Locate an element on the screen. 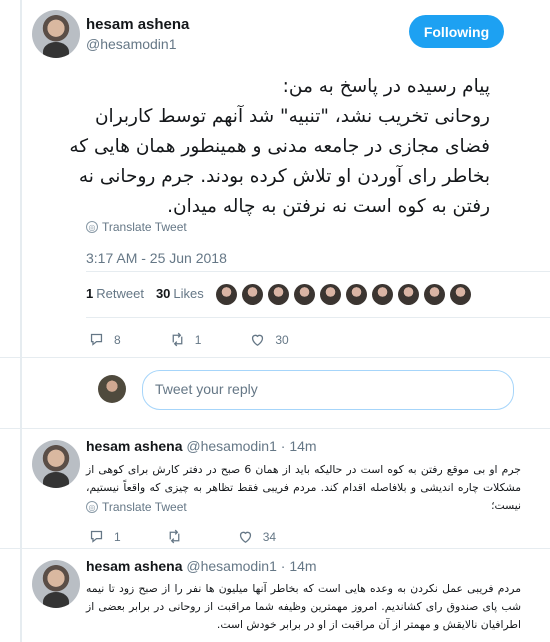 The image size is (550, 642). like-action: 34 is located at coordinates (256, 536).